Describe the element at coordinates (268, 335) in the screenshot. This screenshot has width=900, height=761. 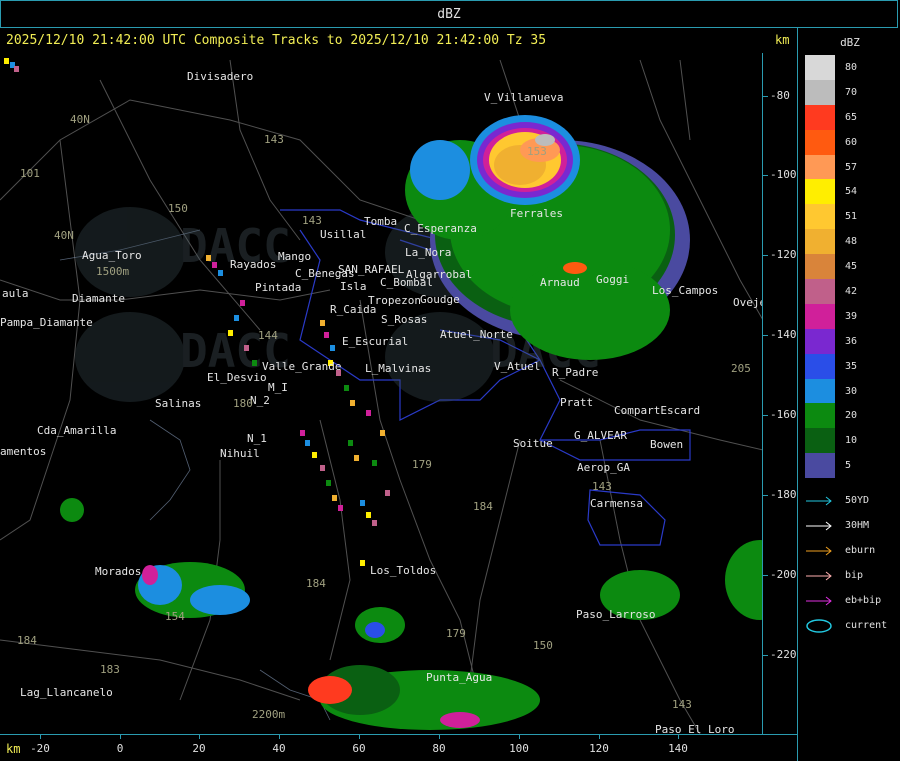
I see `place-label: 144` at that location.